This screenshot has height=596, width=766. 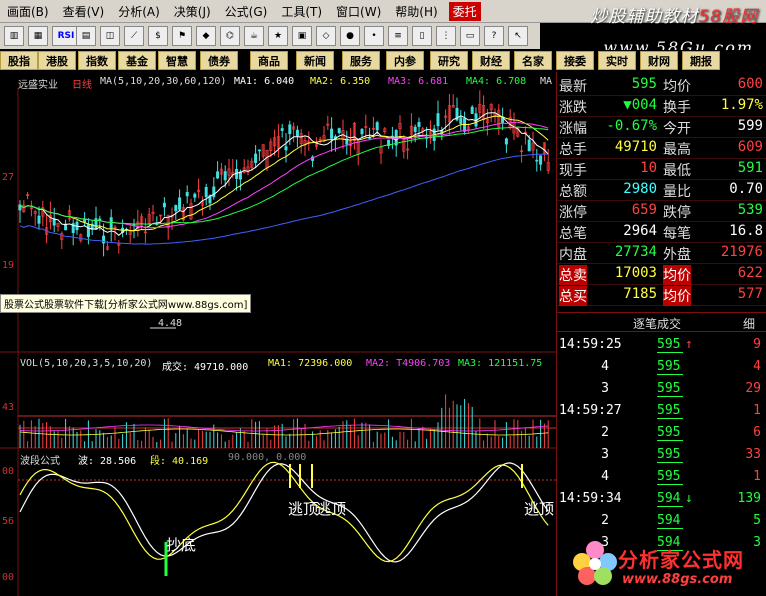 What do you see at coordinates (264, 81) in the screenshot?
I see `ma1-value: MA1: 6.040` at bounding box center [264, 81].